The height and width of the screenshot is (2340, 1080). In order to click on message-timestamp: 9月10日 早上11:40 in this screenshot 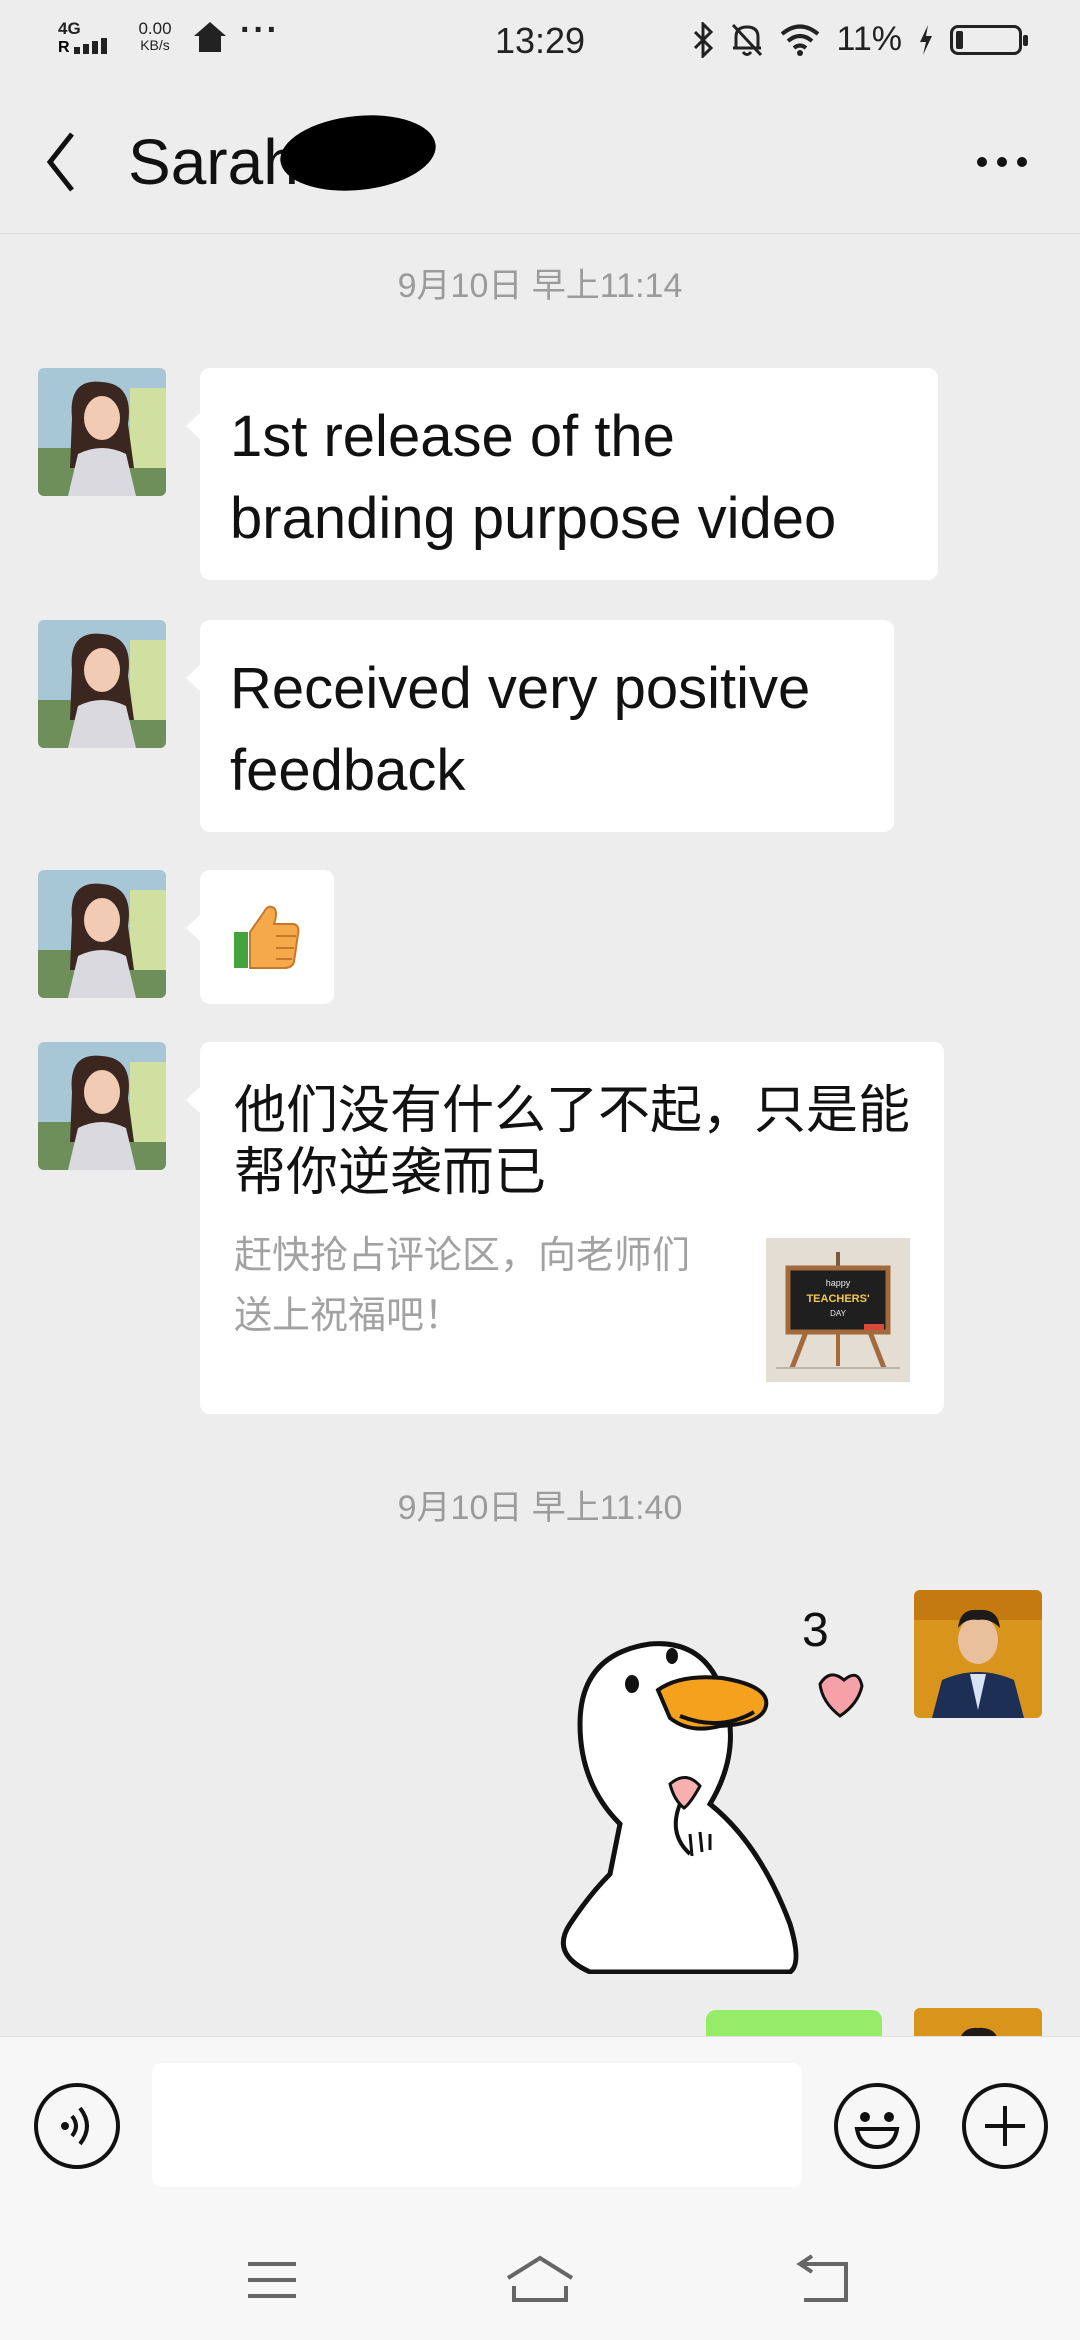, I will do `click(540, 1508)`.